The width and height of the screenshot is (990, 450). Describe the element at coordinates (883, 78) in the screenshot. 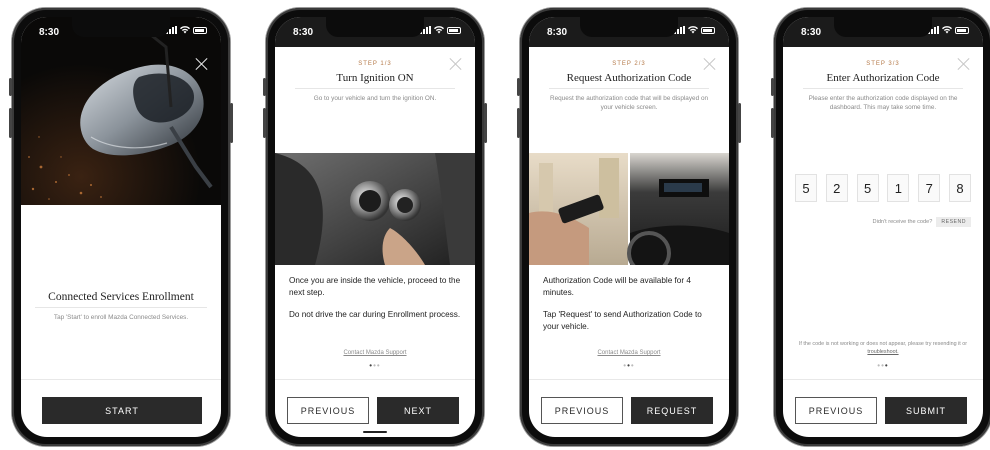

I see `screen-title: Enter Authorization Code` at that location.